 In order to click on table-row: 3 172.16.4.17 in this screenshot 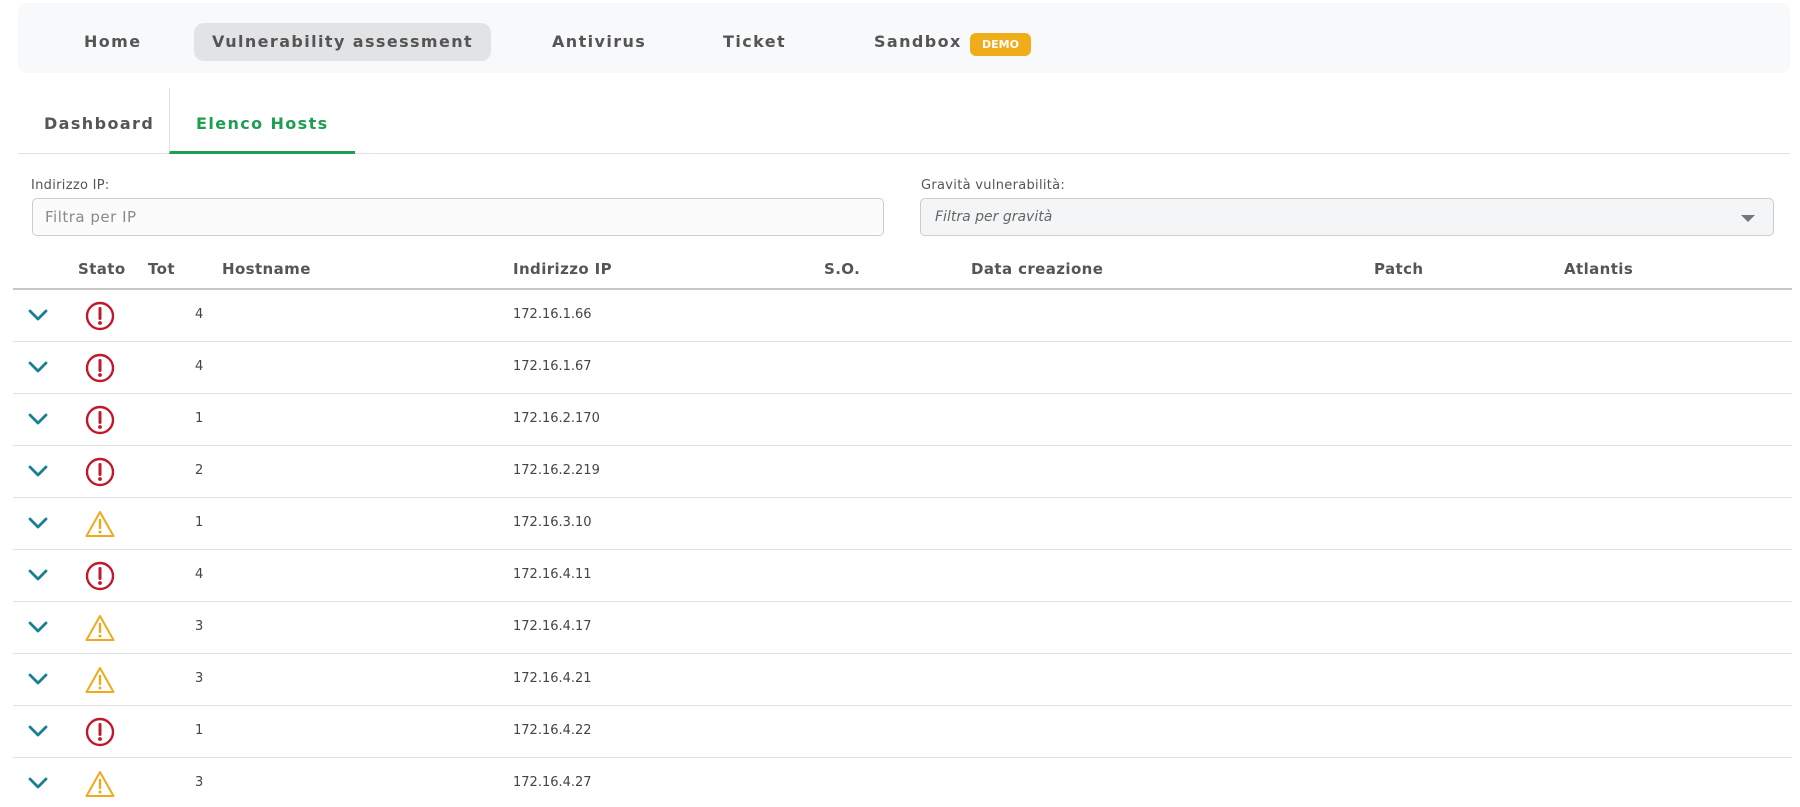, I will do `click(902, 628)`.